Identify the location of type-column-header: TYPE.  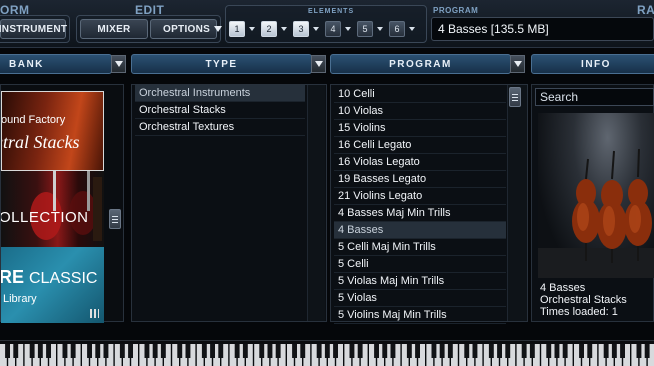
(221, 64).